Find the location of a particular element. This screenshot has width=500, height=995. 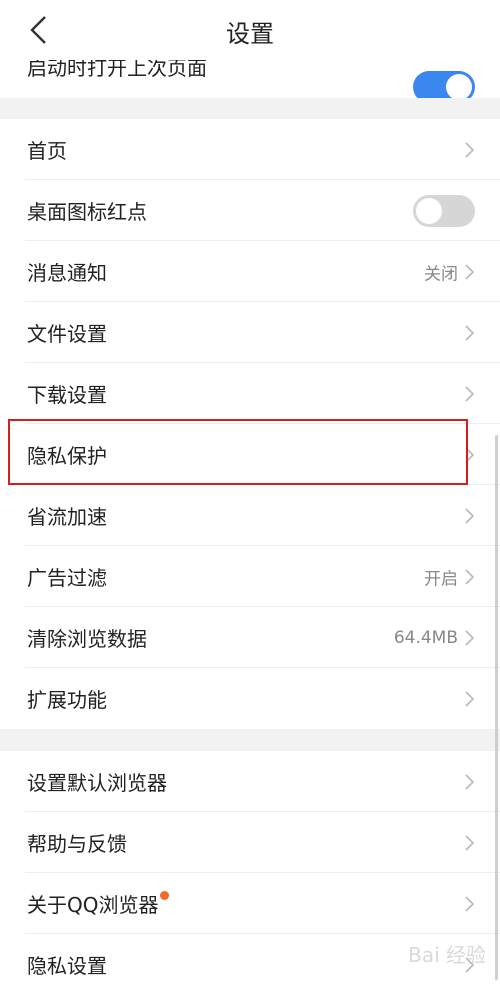

settings-row-about: 关于QQ浏览器 is located at coordinates (250, 903).